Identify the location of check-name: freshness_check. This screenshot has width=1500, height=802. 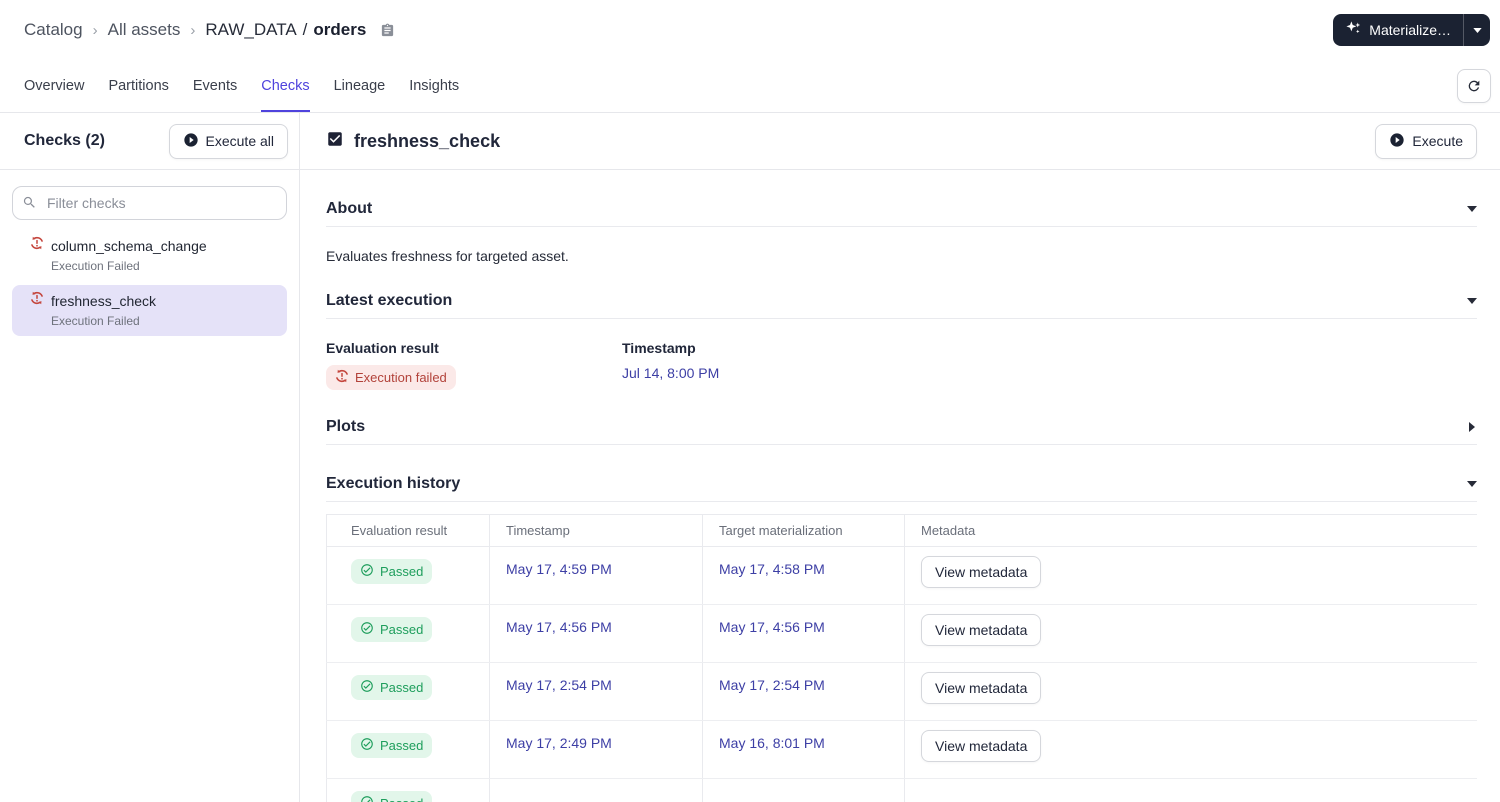
(104, 300).